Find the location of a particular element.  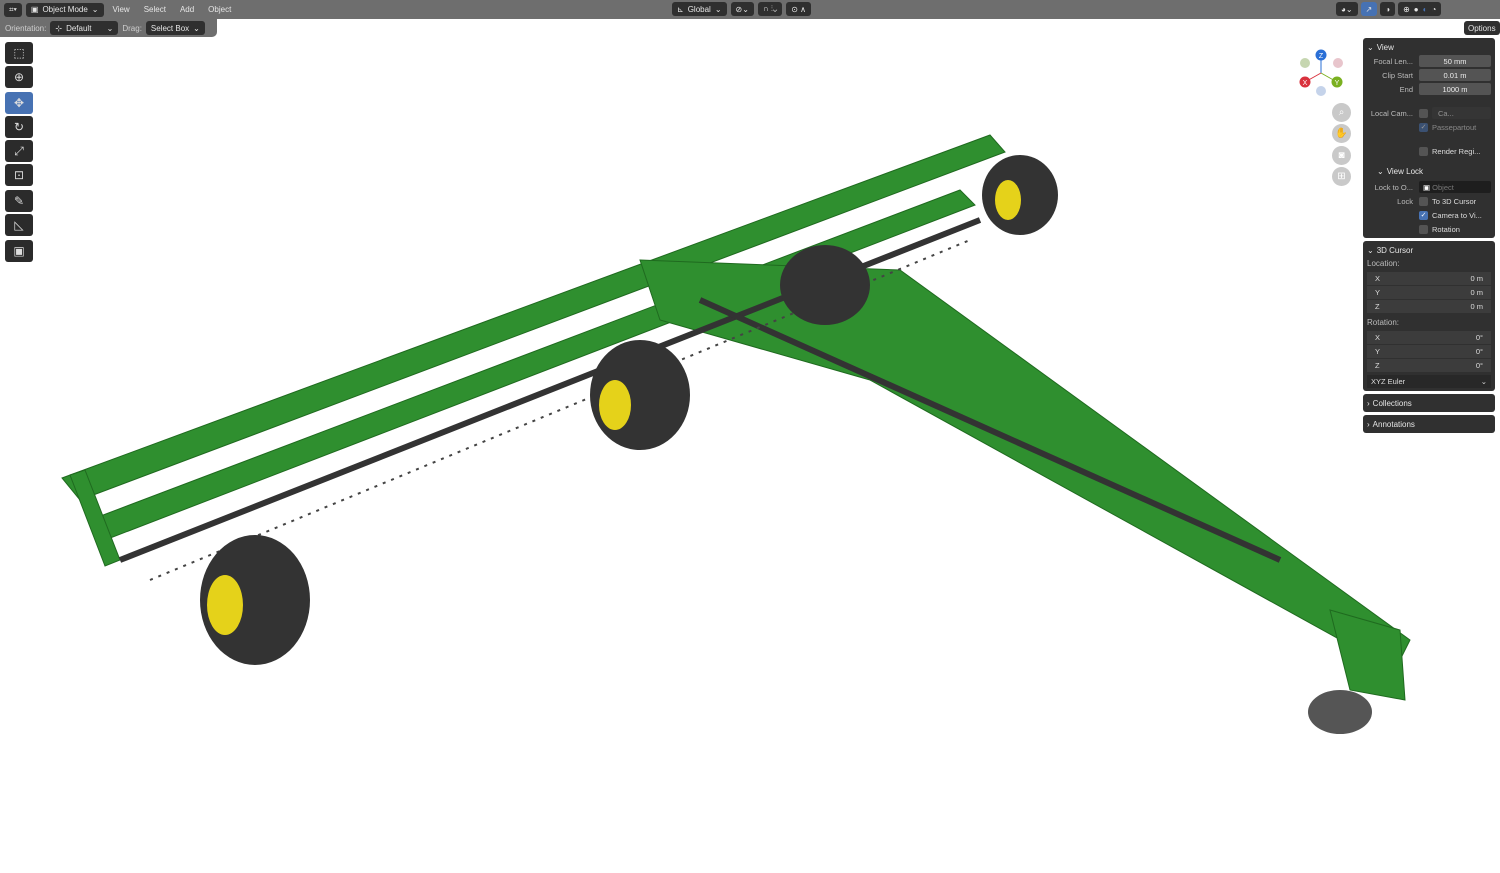

3d-cursor-header: ⌄ 3D Cursor is located at coordinates (1429, 250).